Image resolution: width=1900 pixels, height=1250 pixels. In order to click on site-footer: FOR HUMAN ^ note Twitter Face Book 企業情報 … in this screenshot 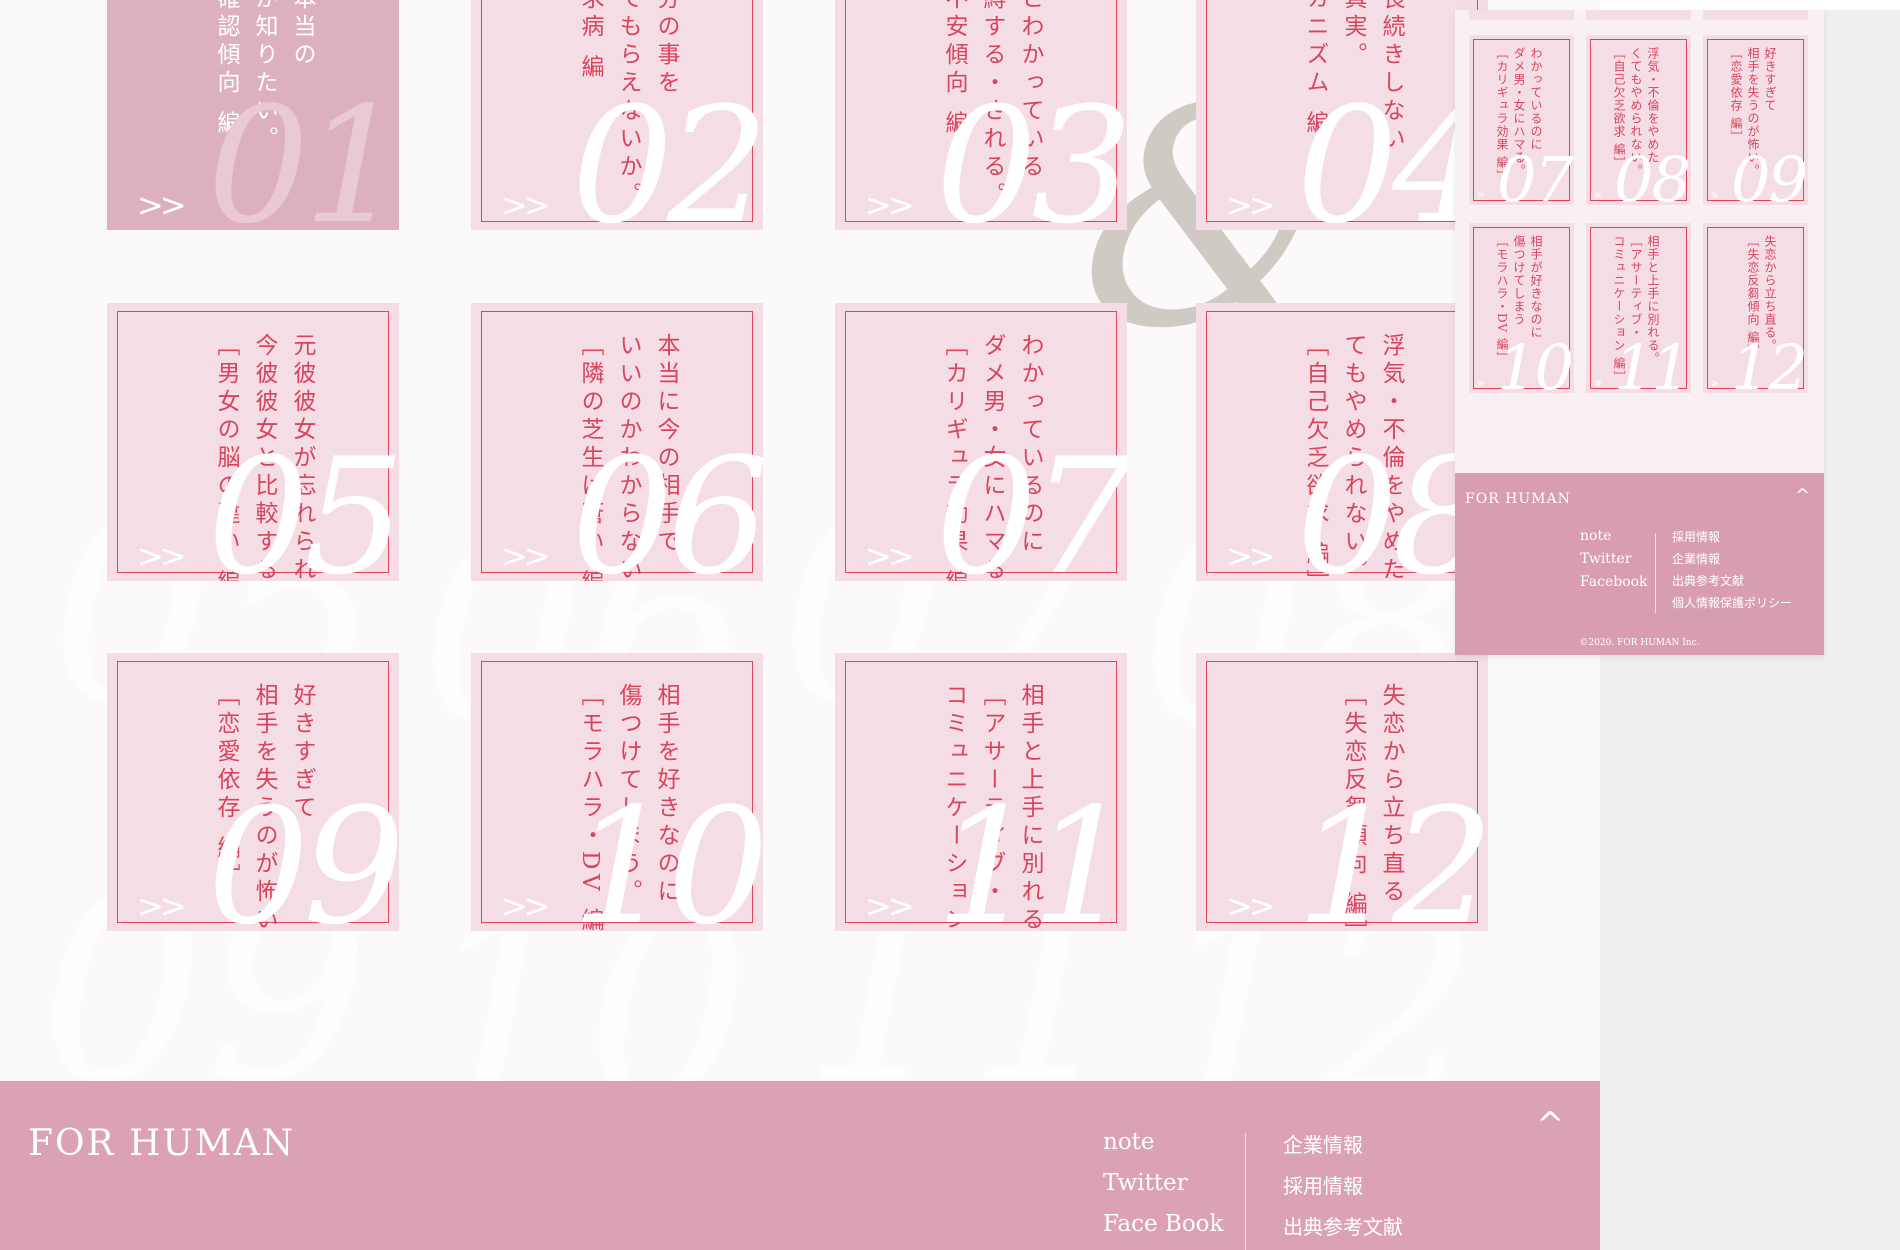, I will do `click(800, 1165)`.